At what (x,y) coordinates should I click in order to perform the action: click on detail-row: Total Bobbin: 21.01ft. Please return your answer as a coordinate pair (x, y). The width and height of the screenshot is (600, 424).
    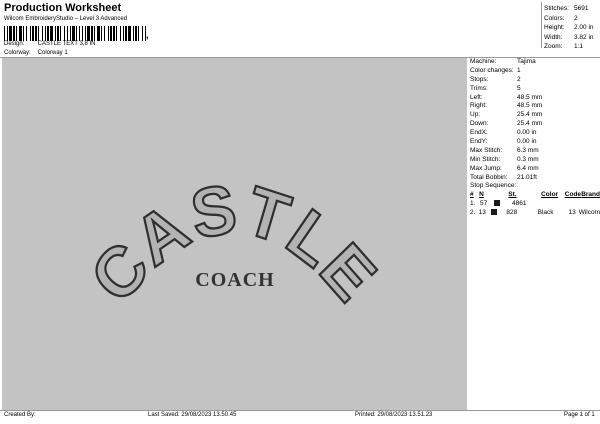
    Looking at the image, I should click on (535, 178).